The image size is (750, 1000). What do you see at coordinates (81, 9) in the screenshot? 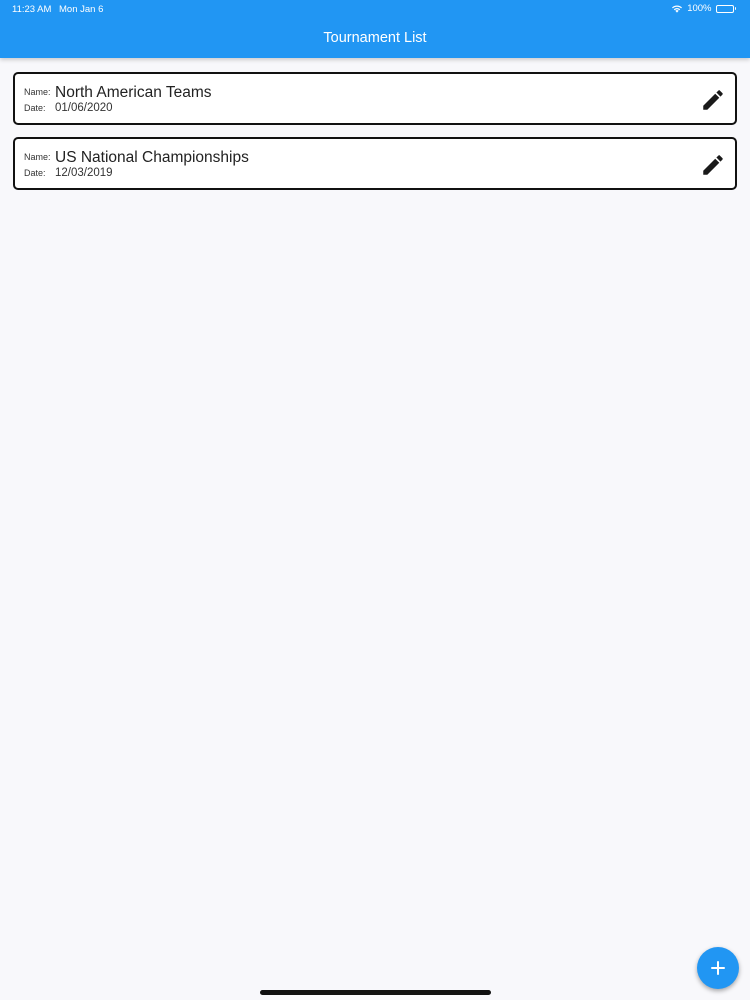
I see `status-date: Mon Jan 6` at bounding box center [81, 9].